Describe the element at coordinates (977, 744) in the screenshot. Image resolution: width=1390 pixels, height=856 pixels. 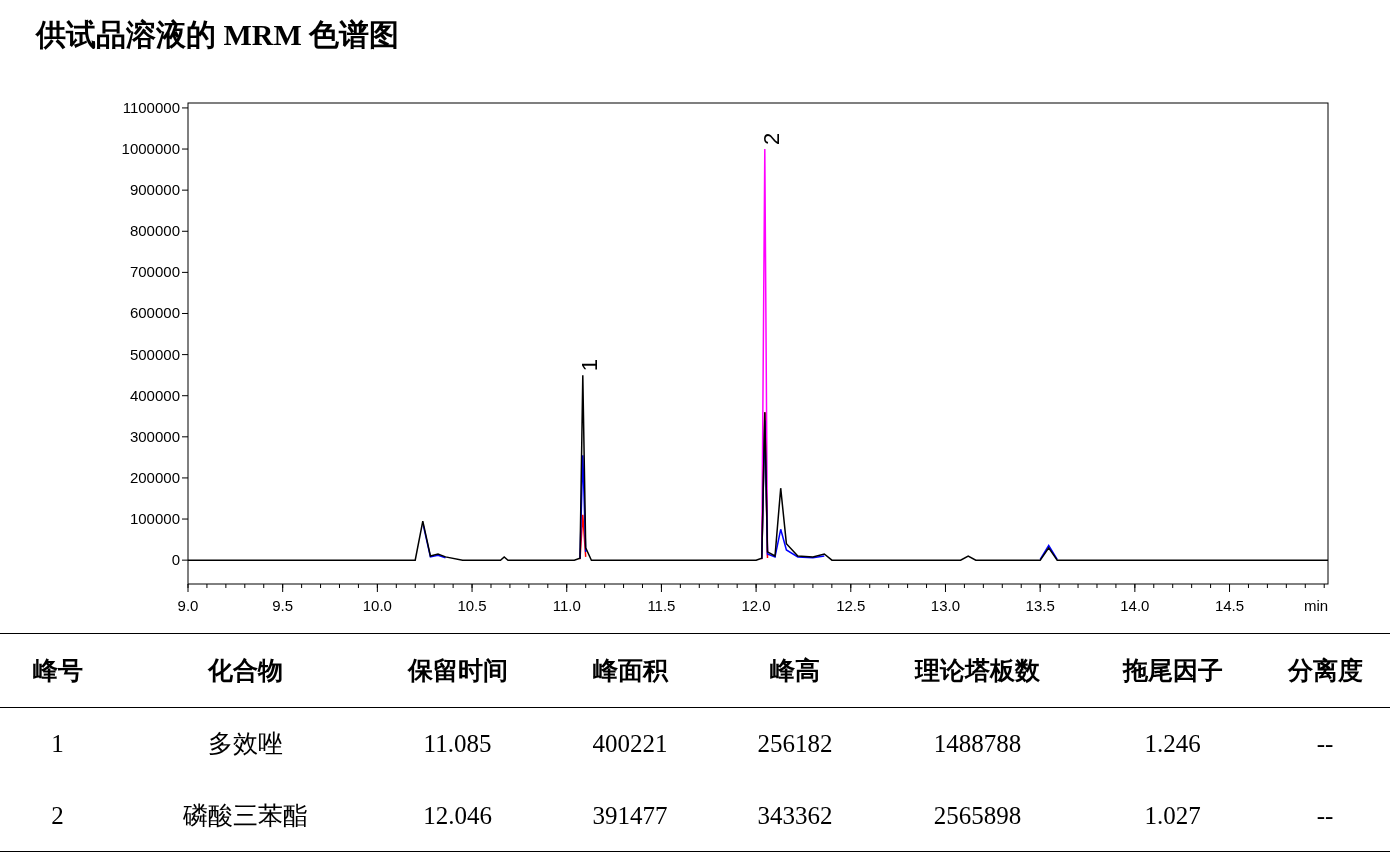
I see `table-cell-text: 1488788` at that location.